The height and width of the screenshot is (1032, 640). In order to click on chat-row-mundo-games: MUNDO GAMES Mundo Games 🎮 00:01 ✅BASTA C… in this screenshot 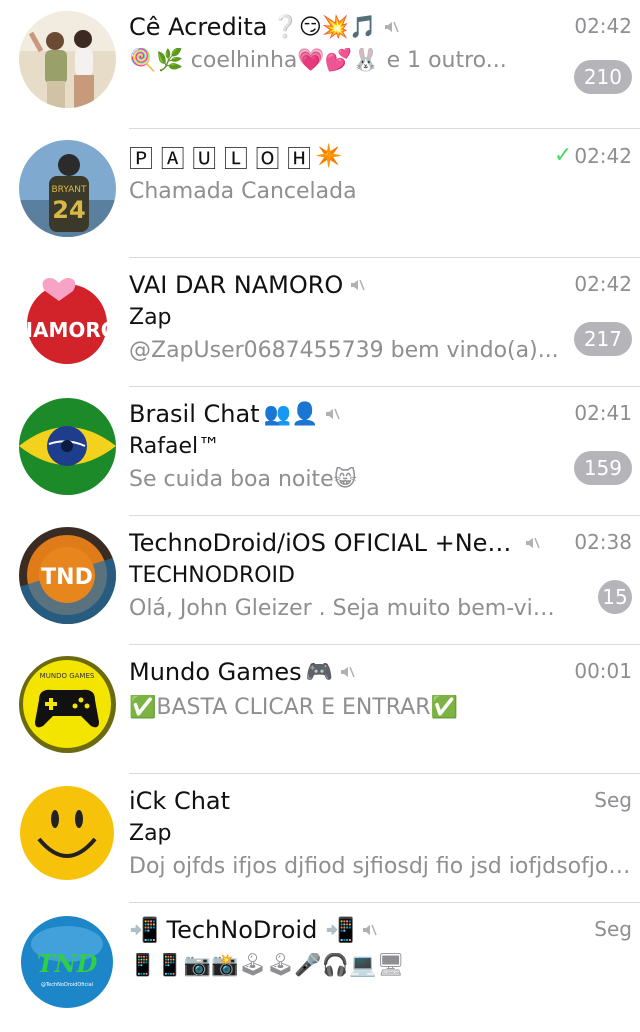, I will do `click(320, 709)`.